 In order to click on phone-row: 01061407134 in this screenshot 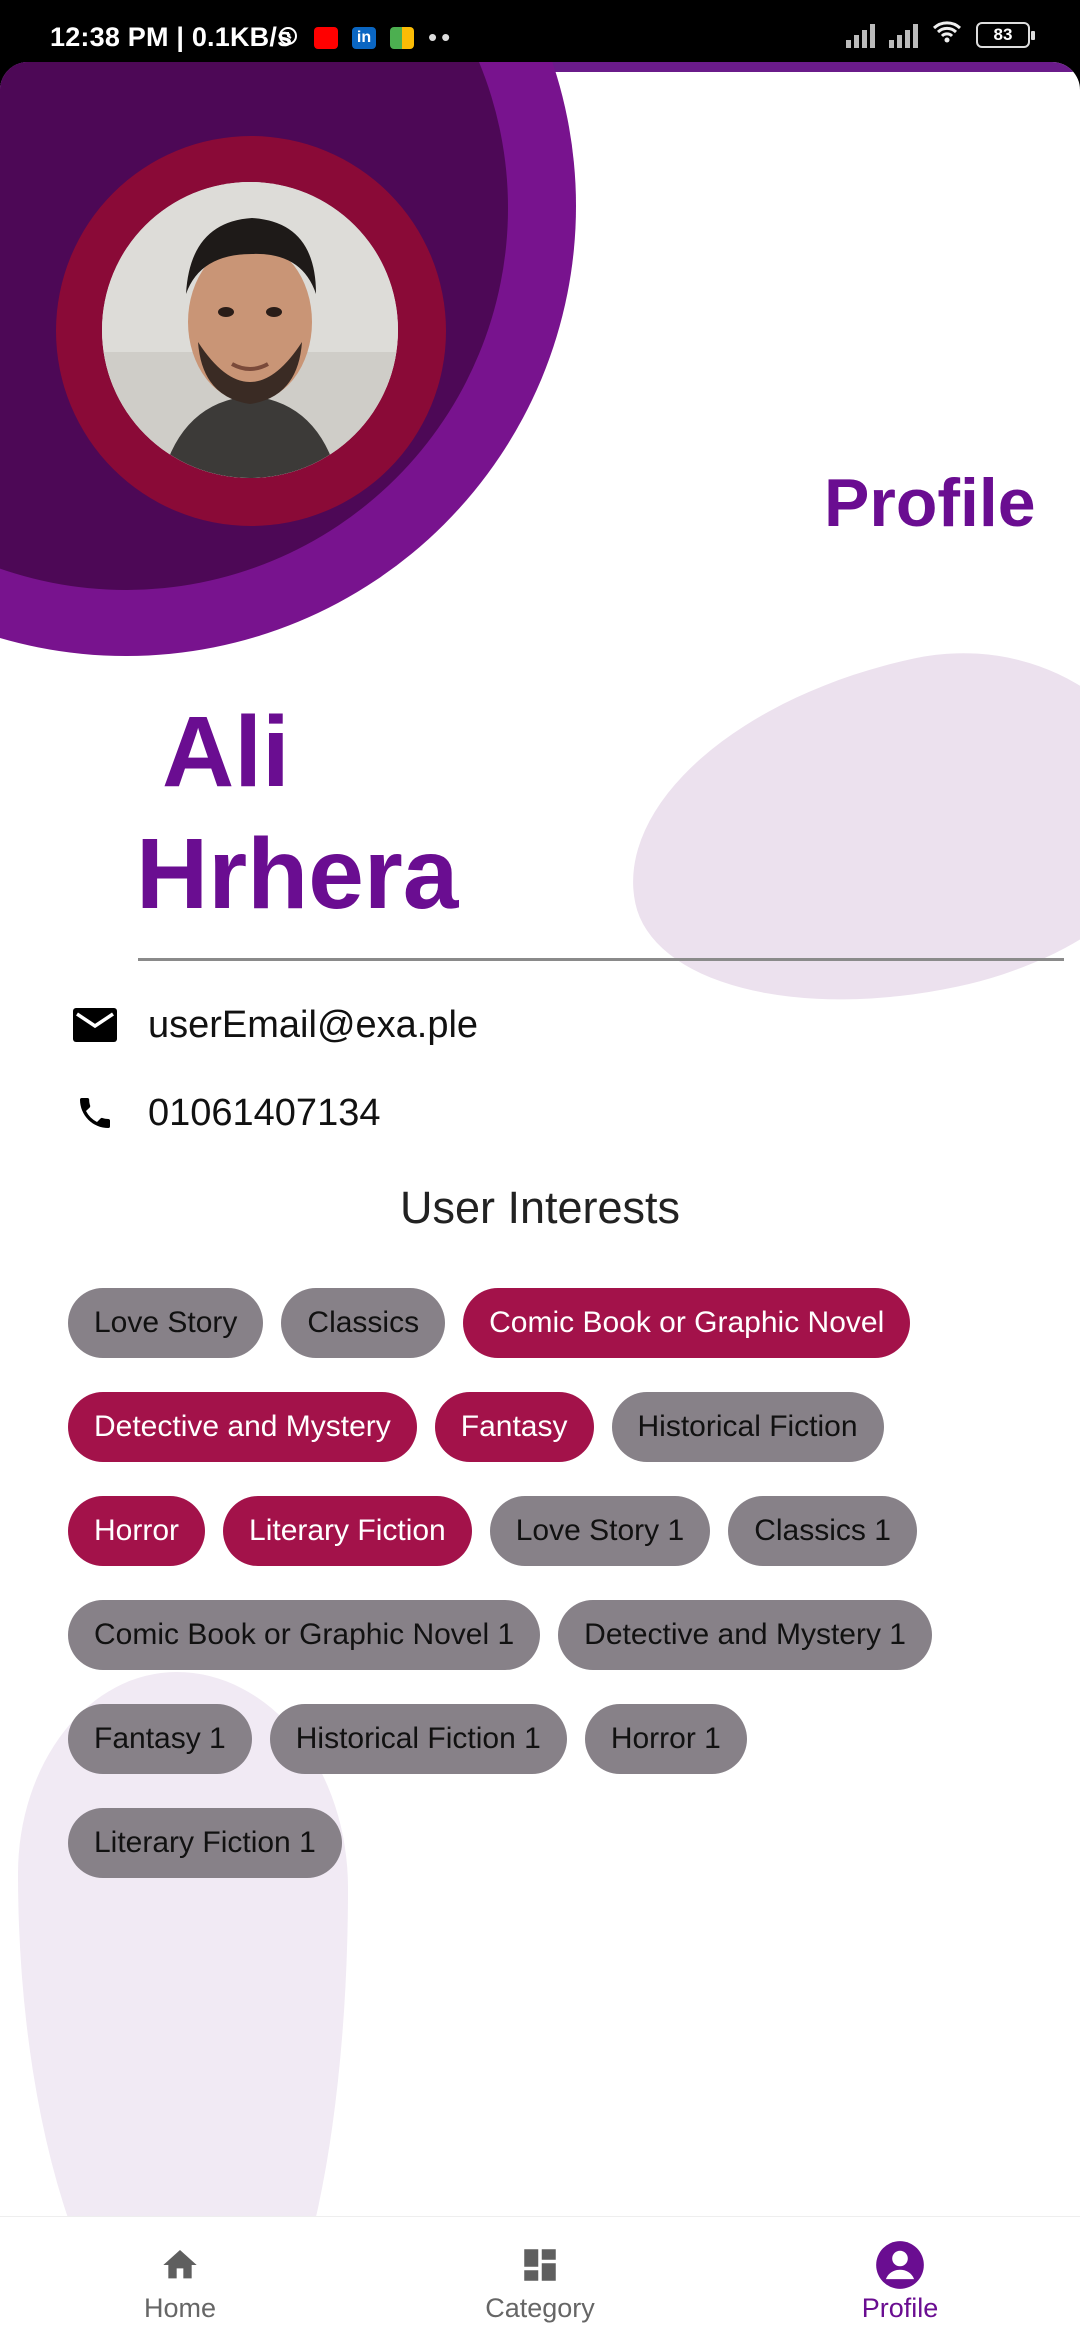, I will do `click(226, 1113)`.